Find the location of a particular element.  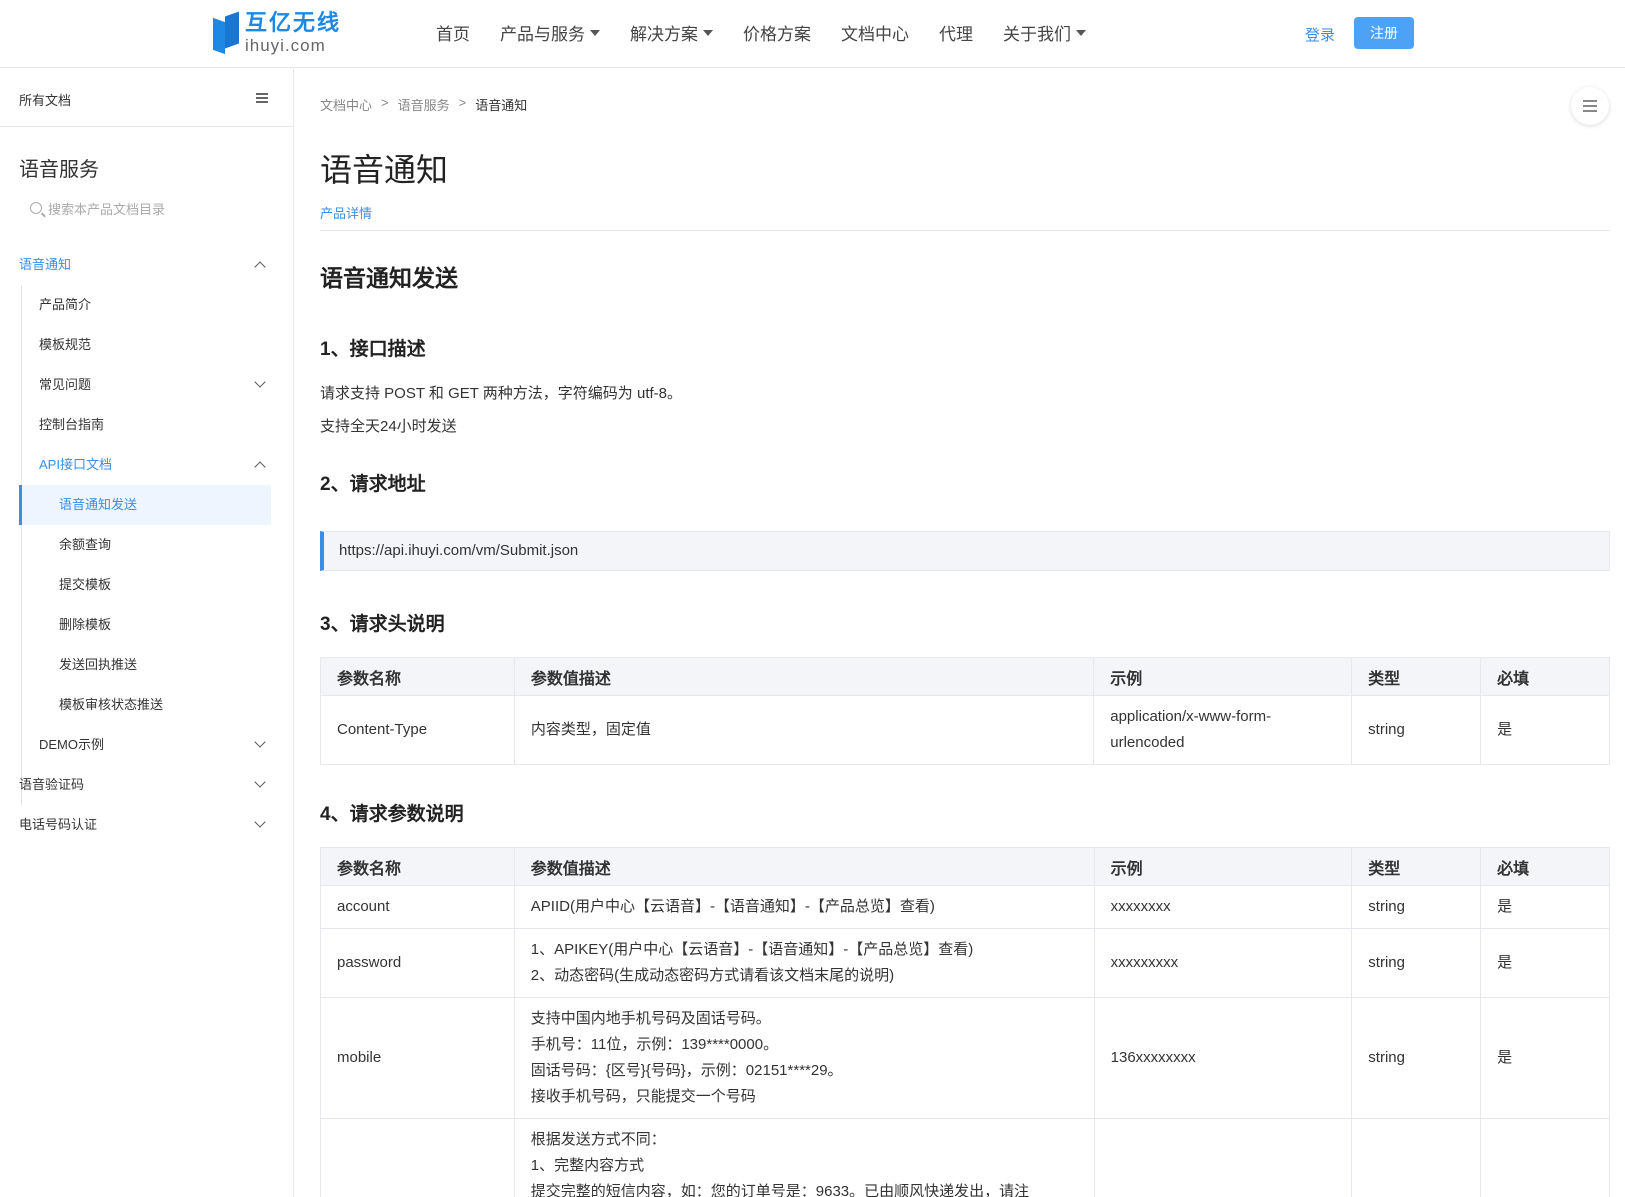

sidebar-item-template-status-push: 模板审核状态推送 is located at coordinates (147, 705).